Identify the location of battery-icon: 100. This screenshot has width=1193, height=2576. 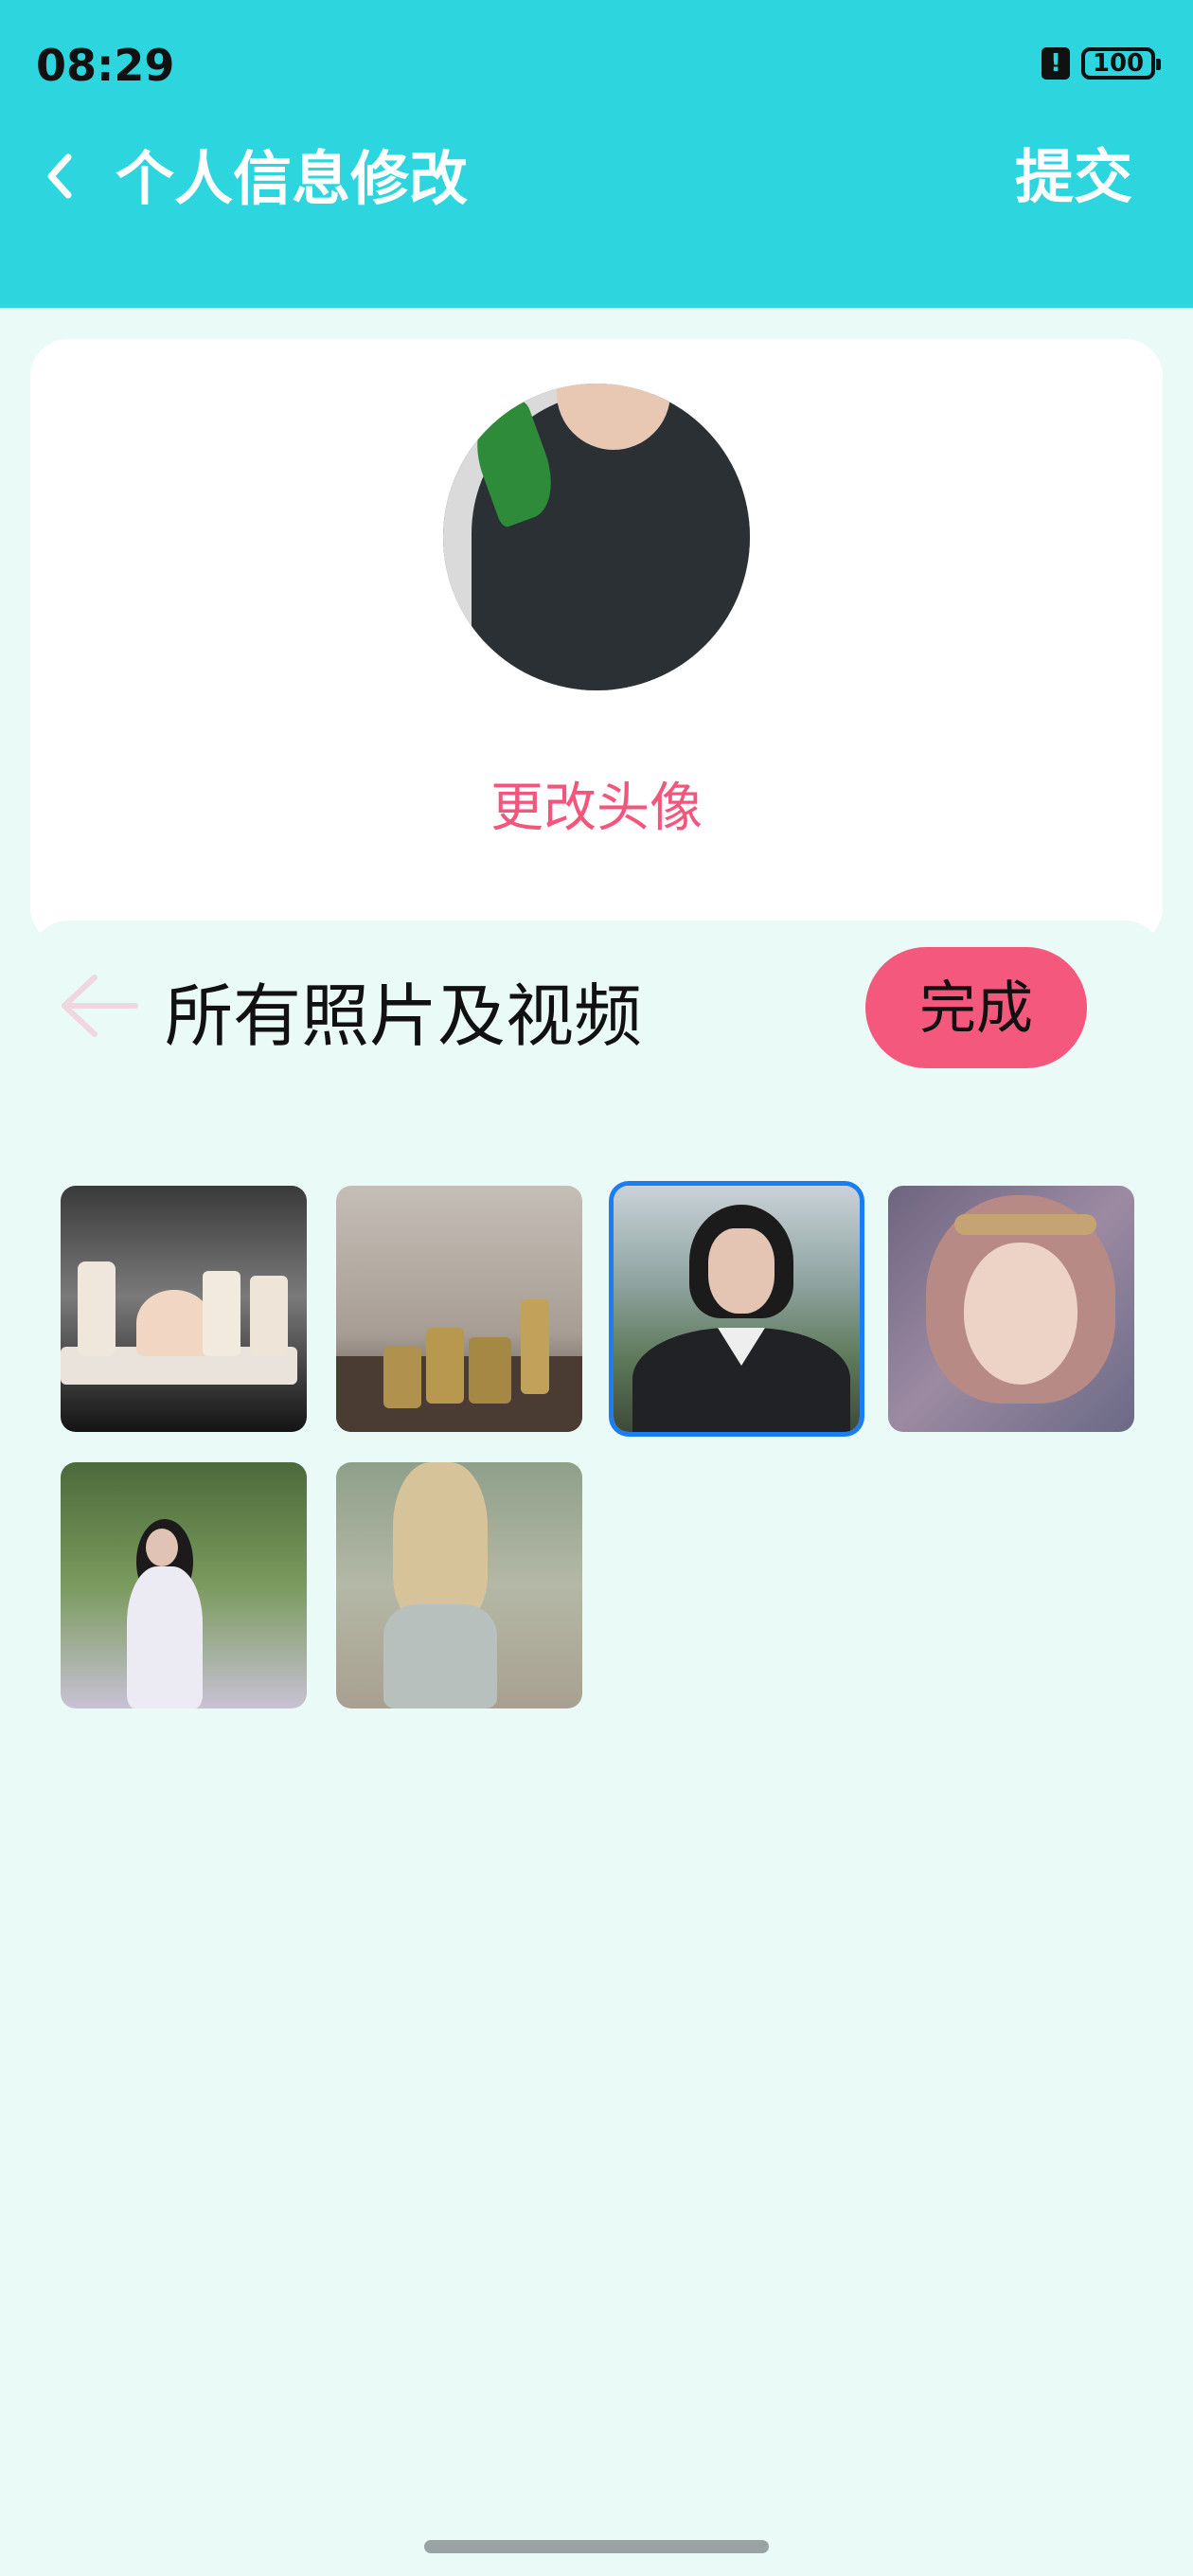
(1121, 63).